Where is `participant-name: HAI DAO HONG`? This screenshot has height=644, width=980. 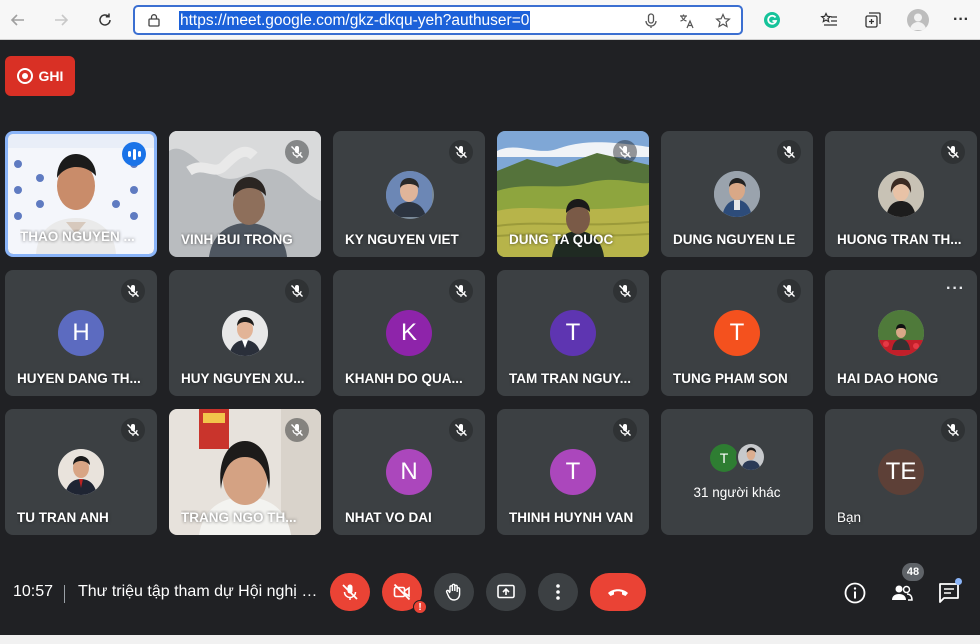 participant-name: HAI DAO HONG is located at coordinates (888, 378).